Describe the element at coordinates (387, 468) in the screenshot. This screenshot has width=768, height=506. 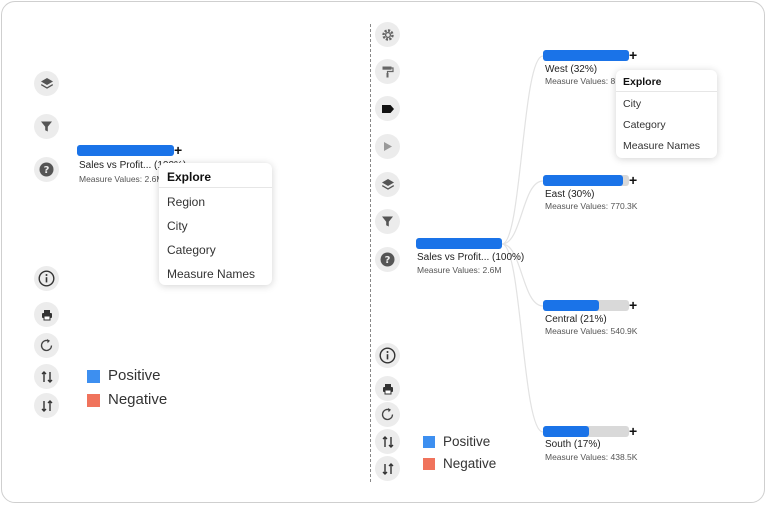
I see `sort-descending-icon` at that location.